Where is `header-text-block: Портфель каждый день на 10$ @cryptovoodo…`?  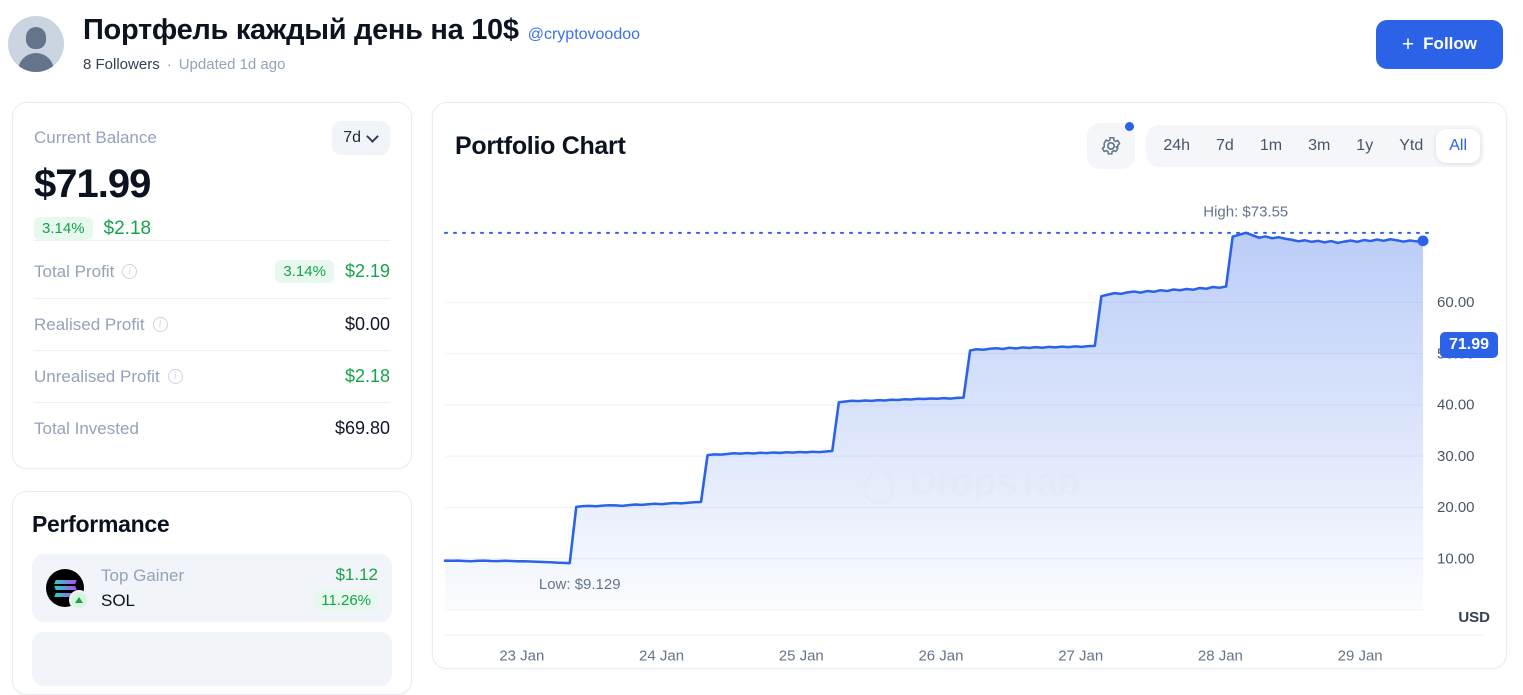 header-text-block: Портфель каждый день на 10$ @cryptovoodo… is located at coordinates (729, 43).